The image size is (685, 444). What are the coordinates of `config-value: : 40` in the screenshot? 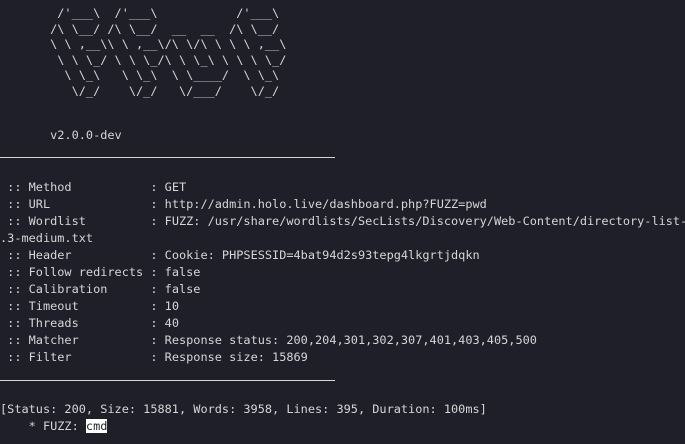 It's located at (164, 323).